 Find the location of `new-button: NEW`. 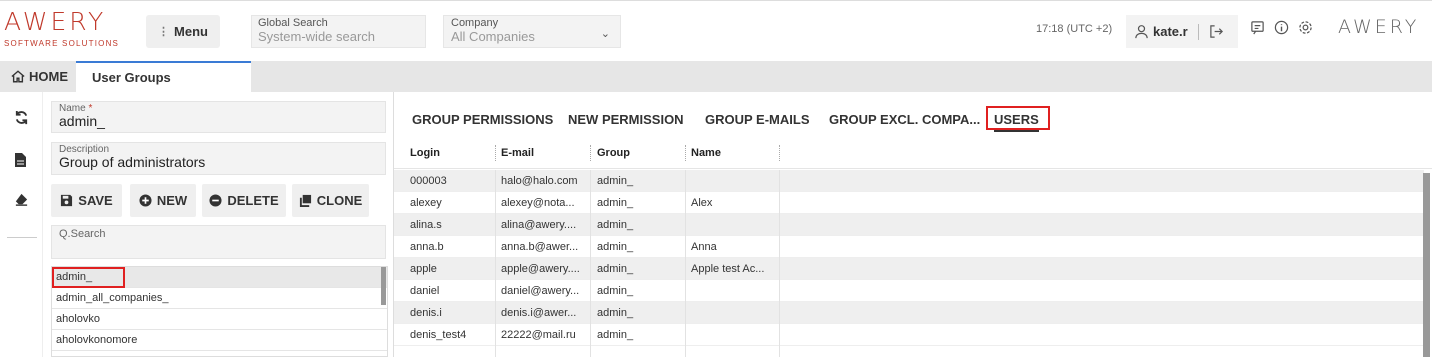

new-button: NEW is located at coordinates (163, 200).